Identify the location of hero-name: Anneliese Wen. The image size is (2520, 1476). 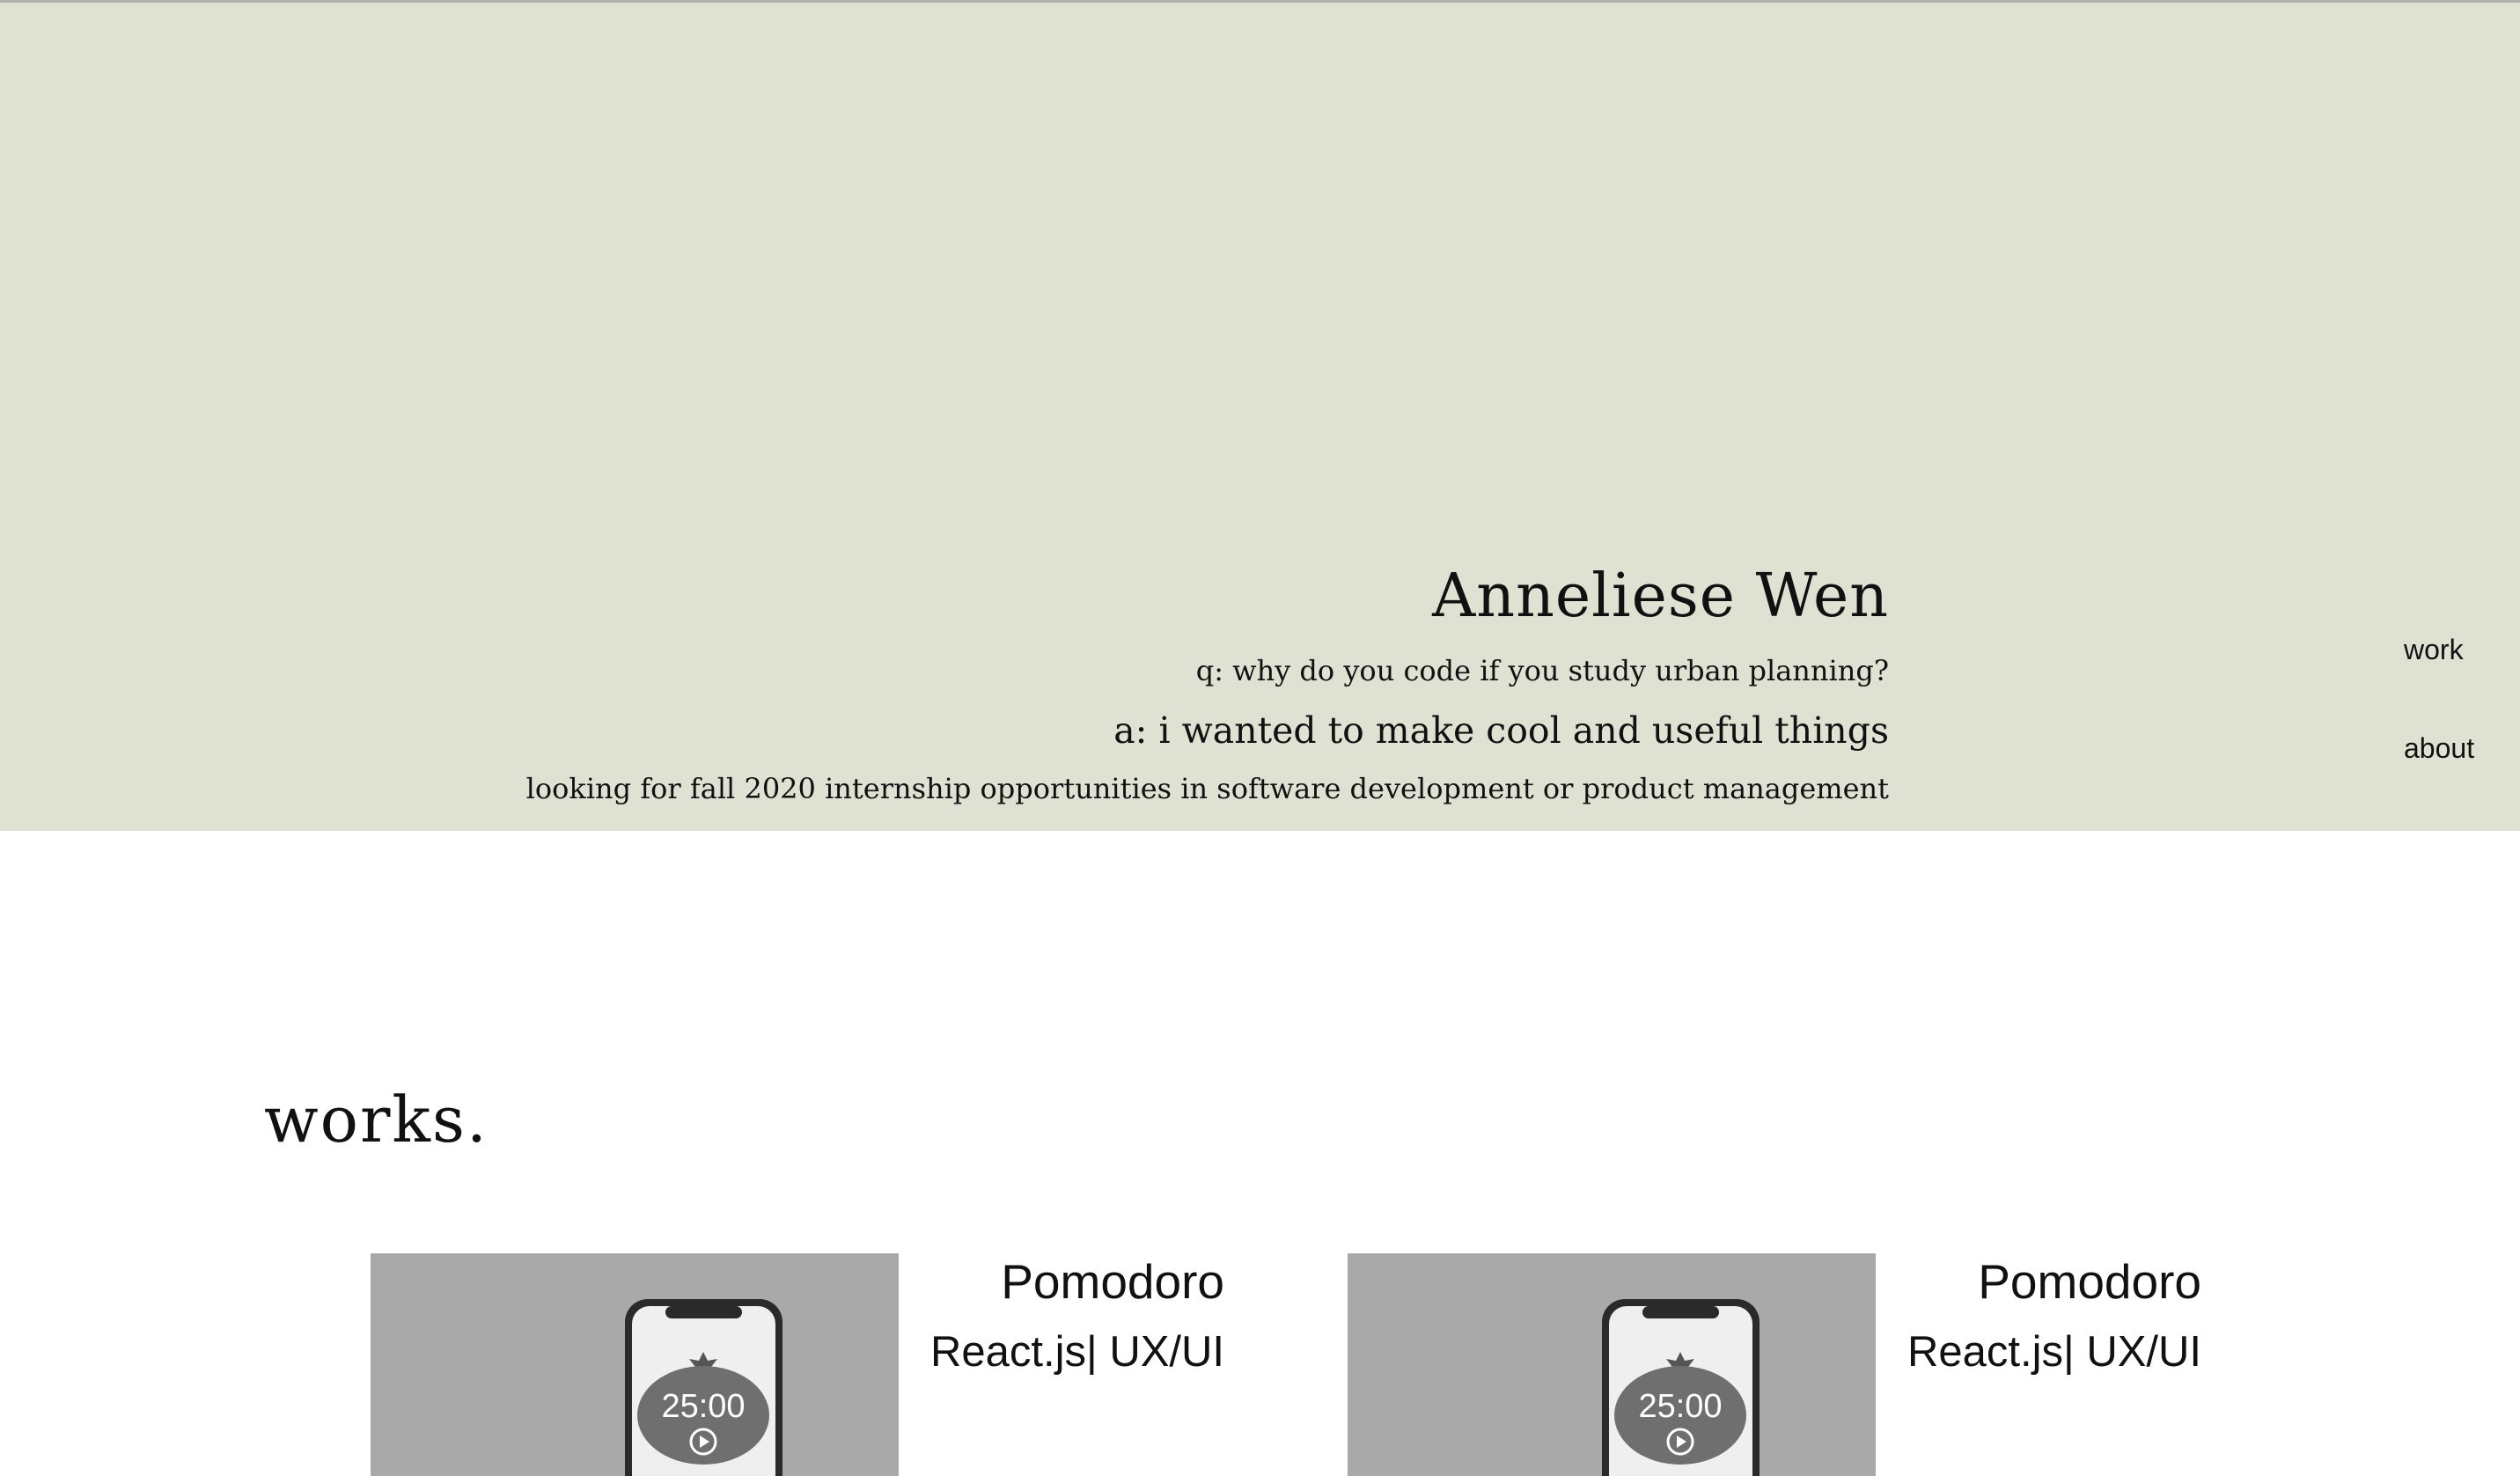
(1660, 596).